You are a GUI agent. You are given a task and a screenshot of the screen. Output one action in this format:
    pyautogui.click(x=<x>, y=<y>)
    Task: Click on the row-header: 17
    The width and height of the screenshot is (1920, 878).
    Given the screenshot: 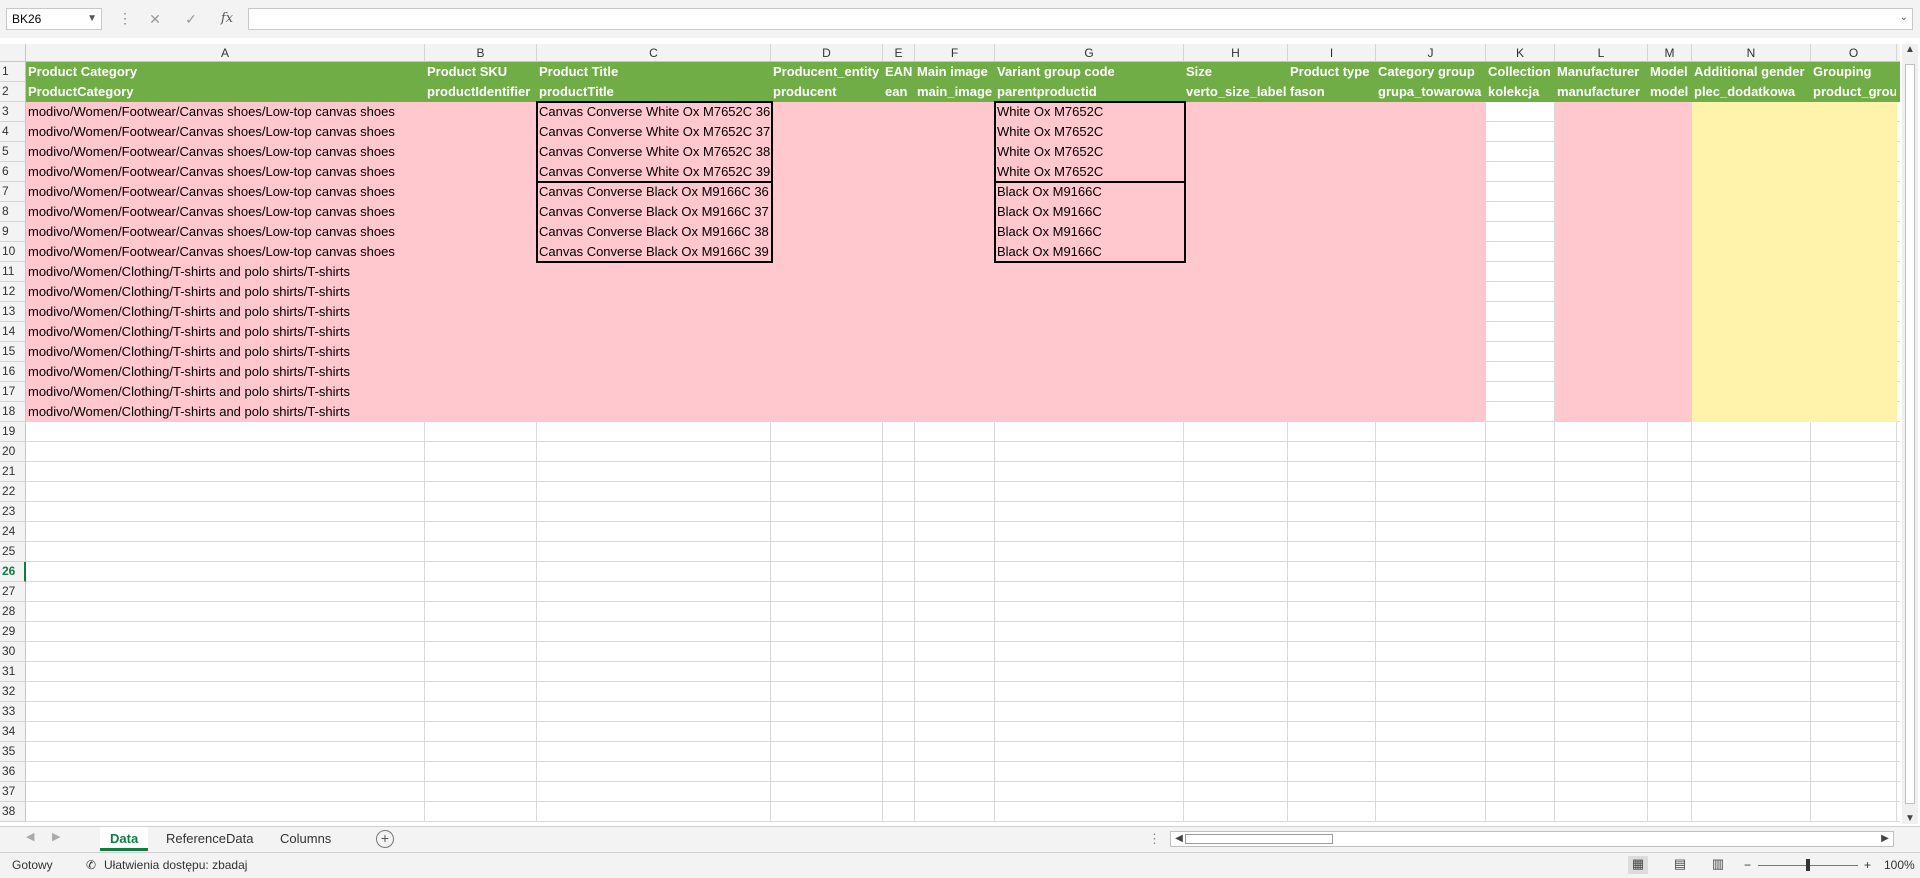 What is the action you would take?
    pyautogui.click(x=13, y=392)
    